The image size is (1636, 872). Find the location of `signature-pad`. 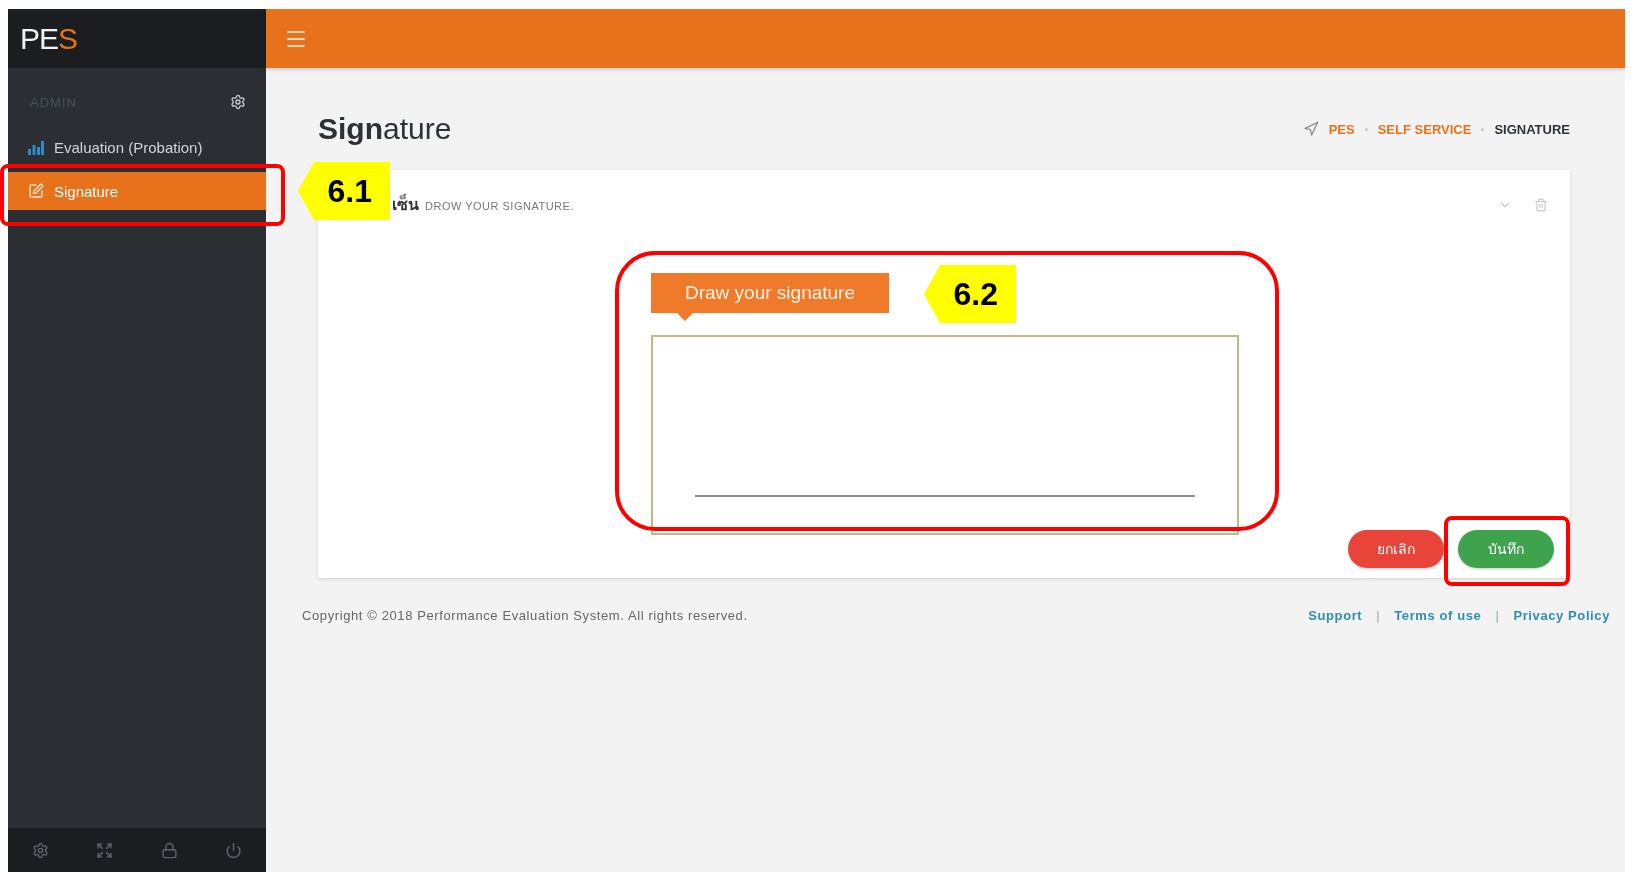

signature-pad is located at coordinates (945, 435).